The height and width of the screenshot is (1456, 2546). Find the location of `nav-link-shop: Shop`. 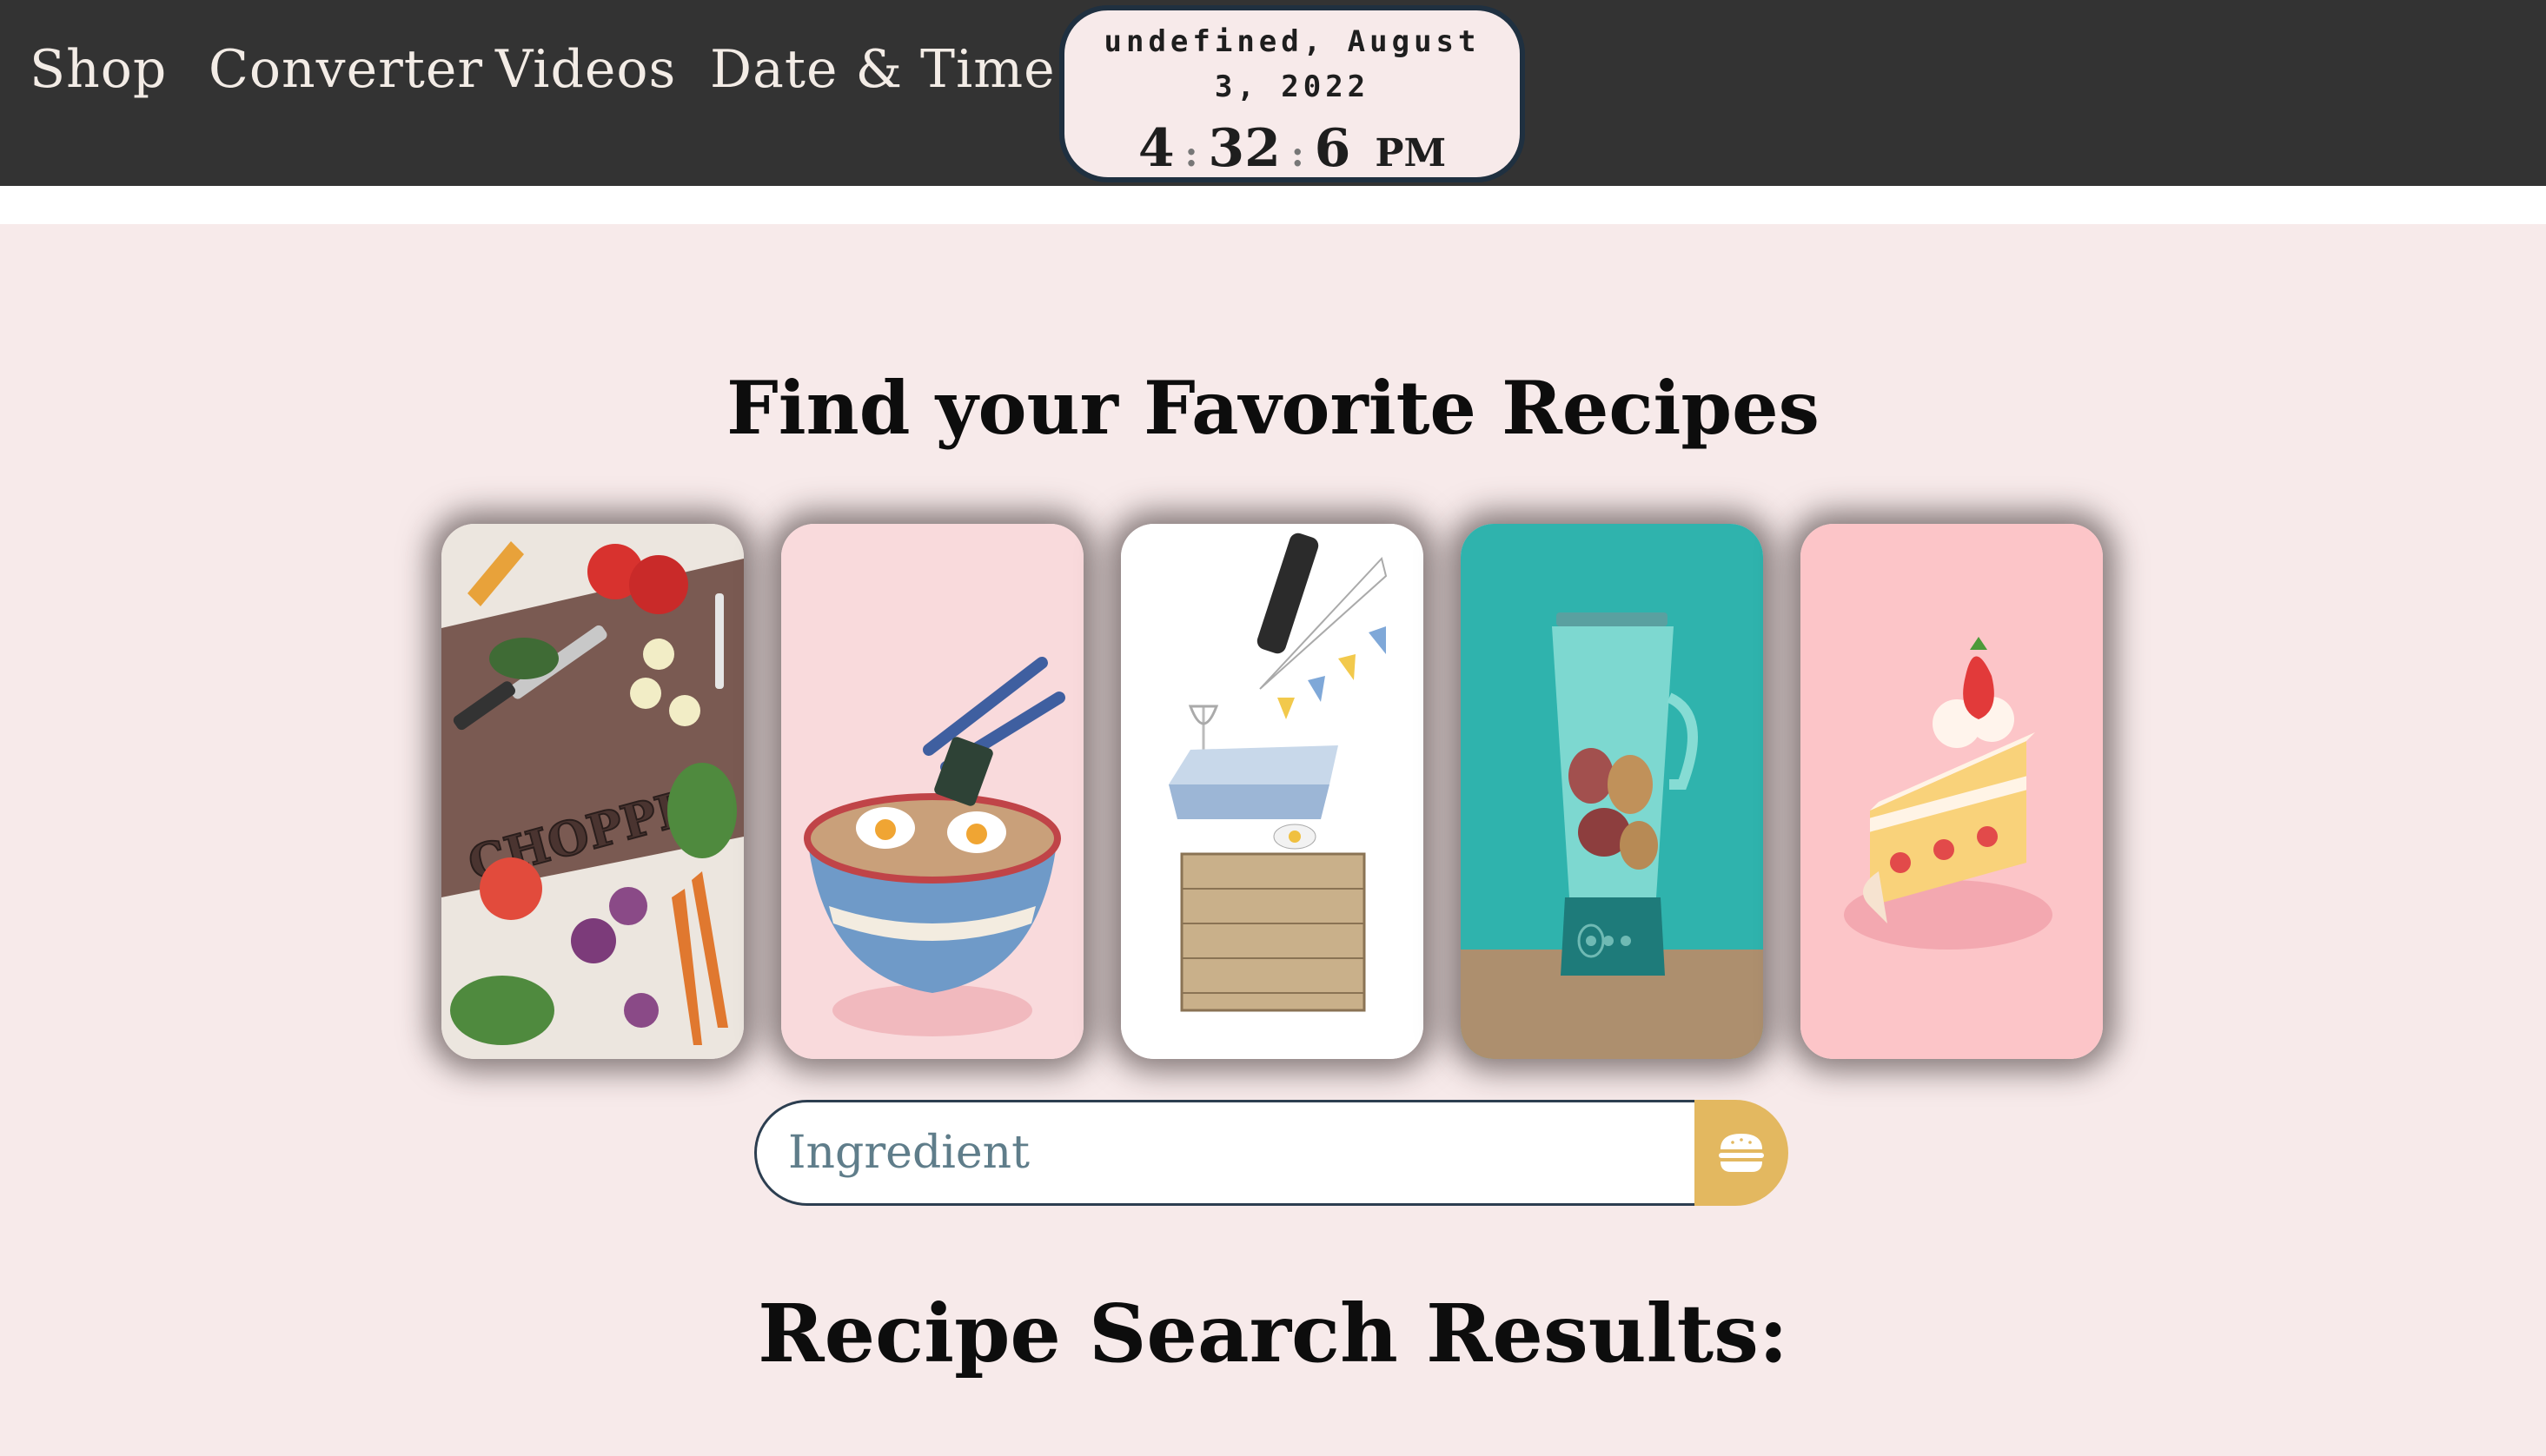

nav-link-shop: Shop is located at coordinates (99, 69).